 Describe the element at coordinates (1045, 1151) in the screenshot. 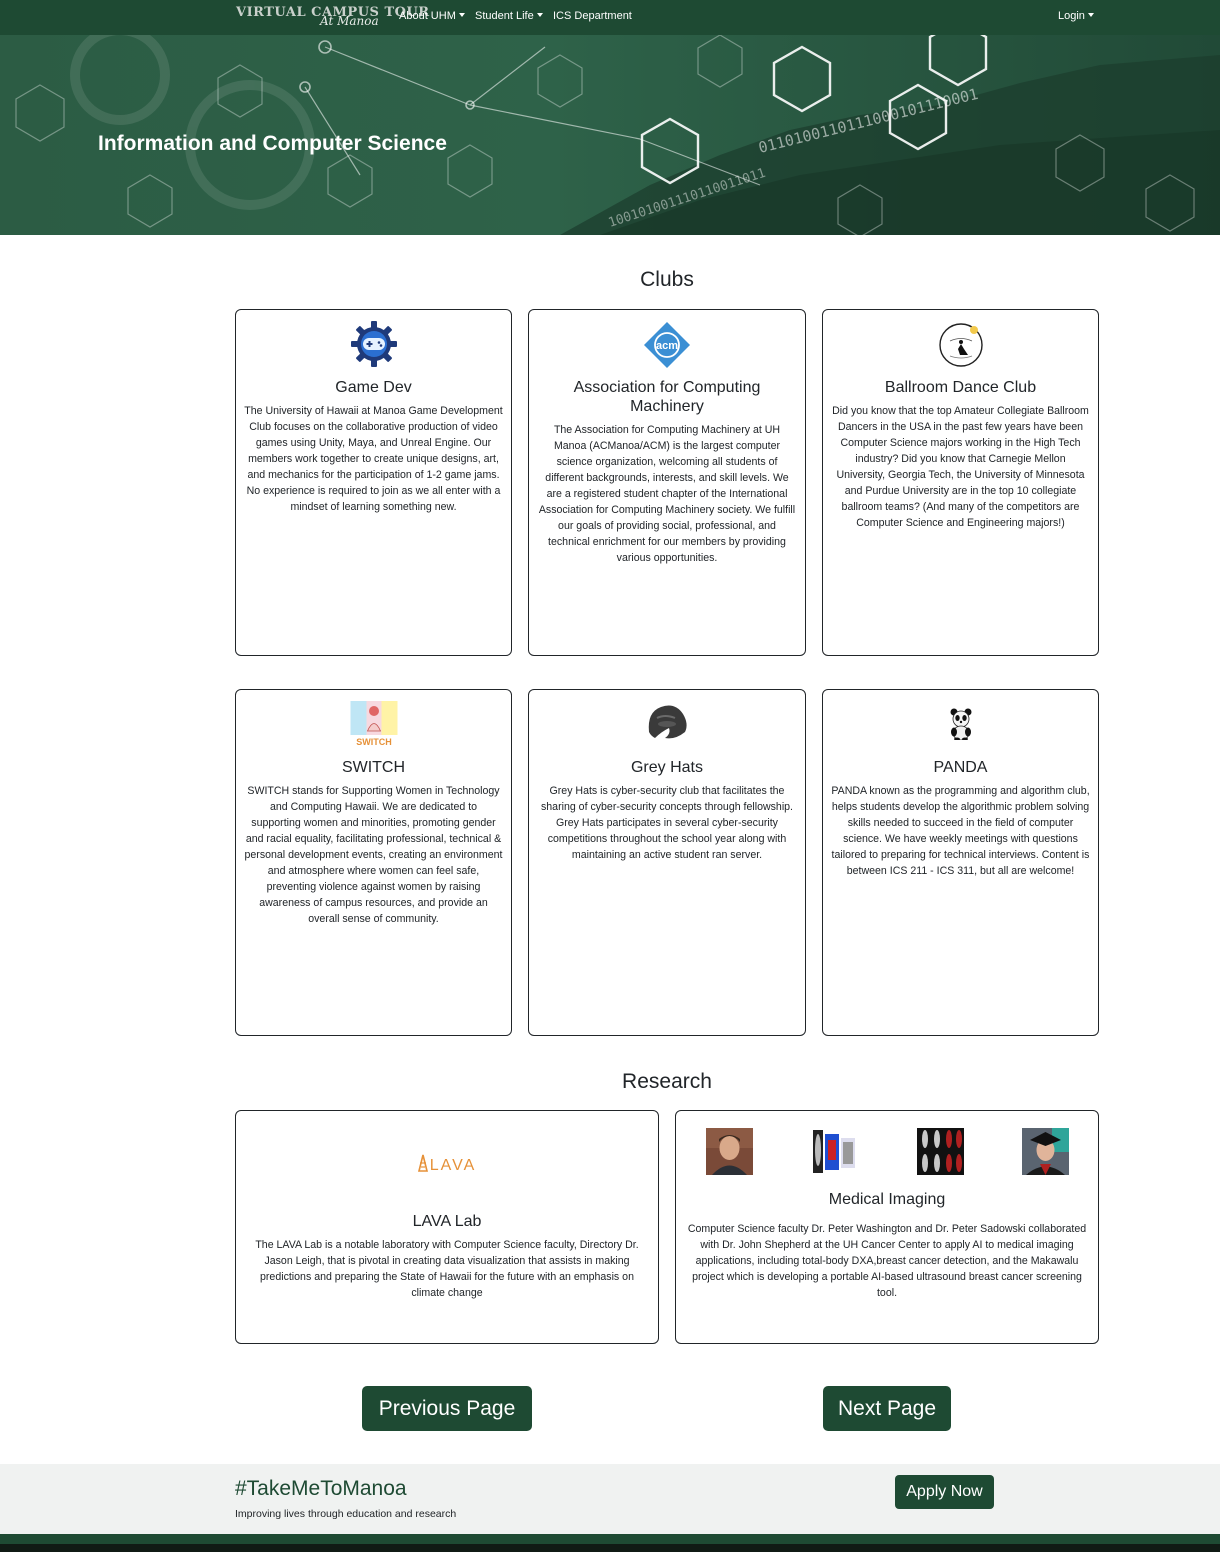

I see `graduate-portrait-image` at that location.